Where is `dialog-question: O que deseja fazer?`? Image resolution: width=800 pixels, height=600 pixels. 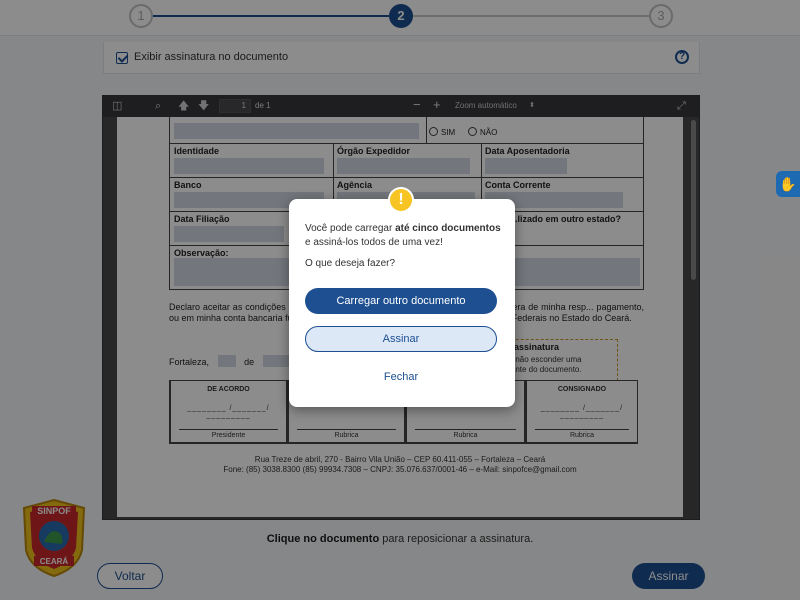
dialog-question: O que deseja fazer? is located at coordinates (350, 263).